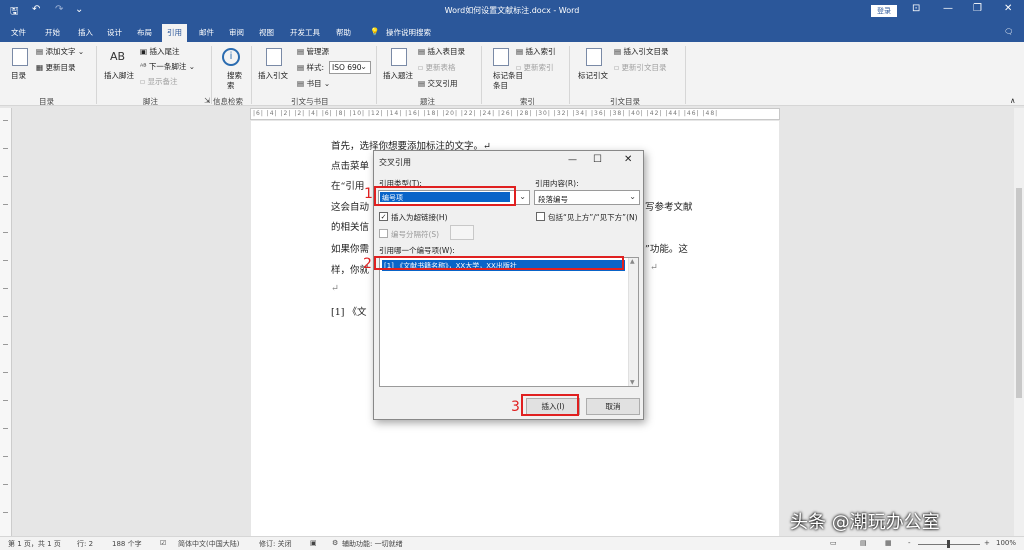  I want to click on style-label: ▤ 样式:, so click(311, 67).